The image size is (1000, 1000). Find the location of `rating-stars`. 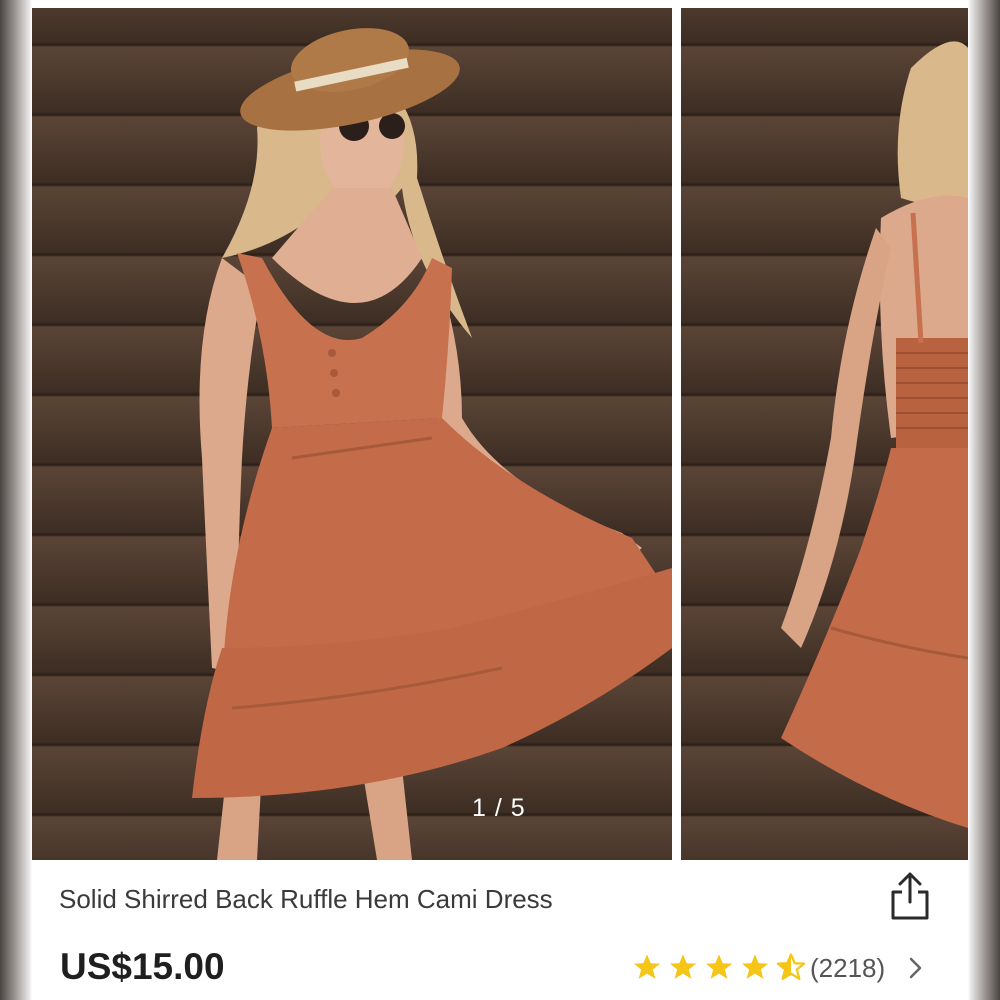

rating-stars is located at coordinates (719, 967).